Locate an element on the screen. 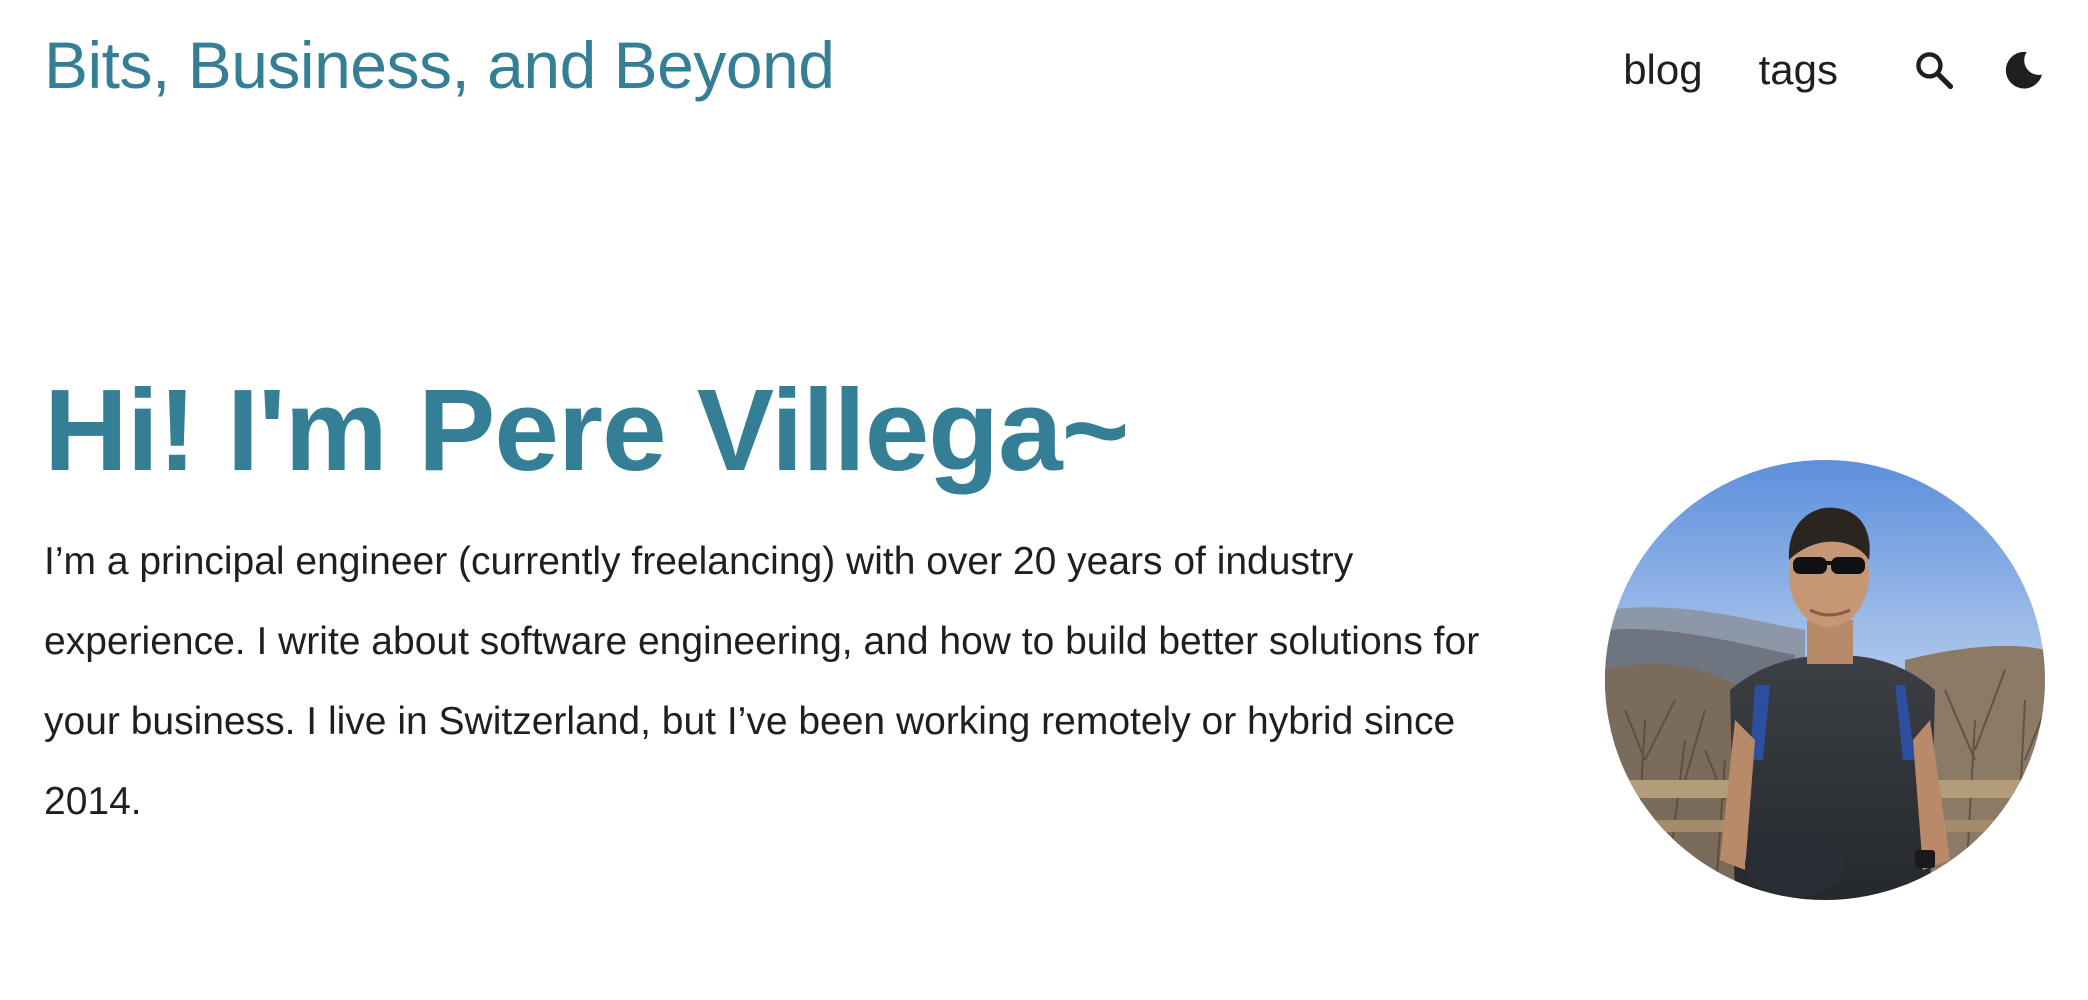  site-header: Bits, Business, and Beyond blog tags is located at coordinates (1044, 65).